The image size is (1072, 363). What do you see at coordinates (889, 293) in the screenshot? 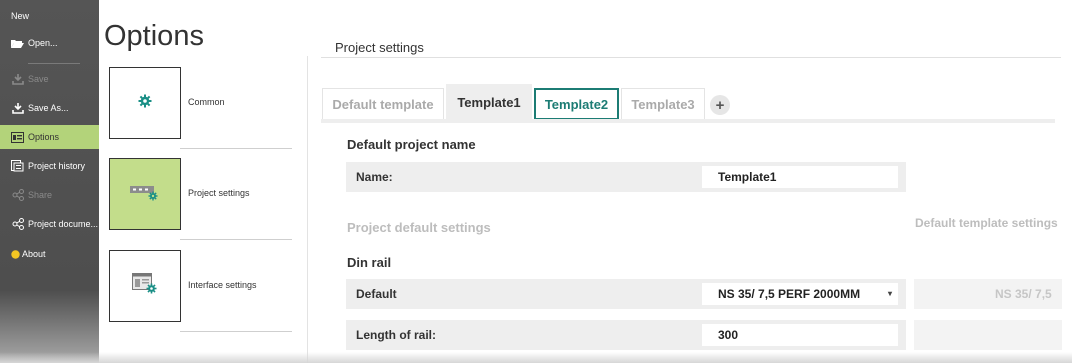
I see `chevron-down-icon: ▾` at bounding box center [889, 293].